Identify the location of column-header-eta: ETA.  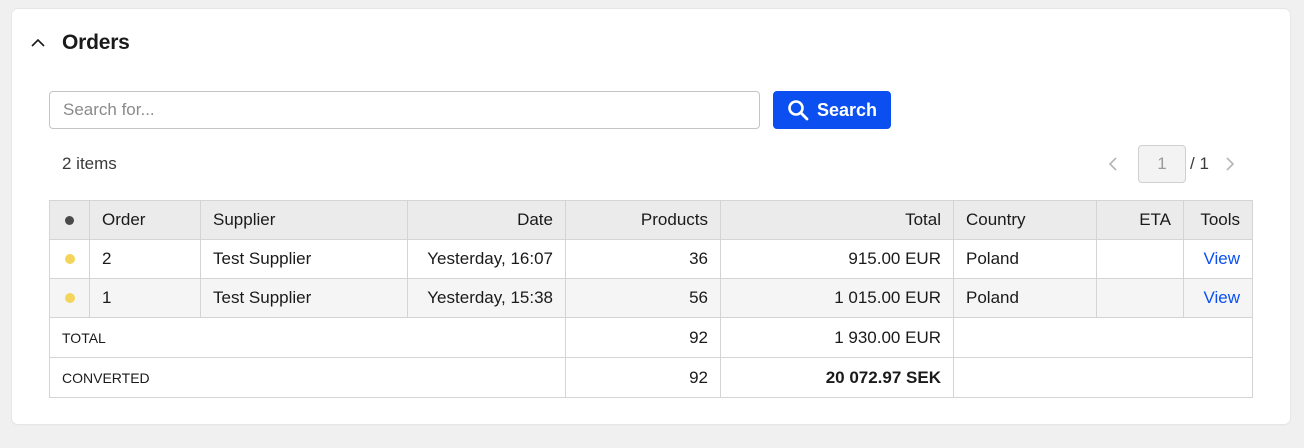
(1140, 220).